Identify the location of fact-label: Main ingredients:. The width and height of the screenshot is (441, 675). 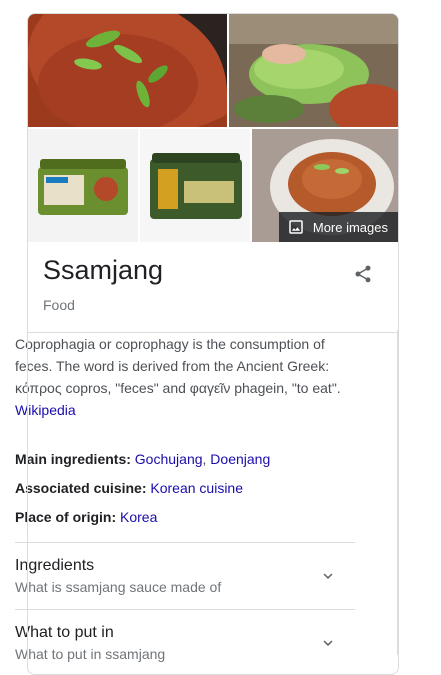
(73, 459).